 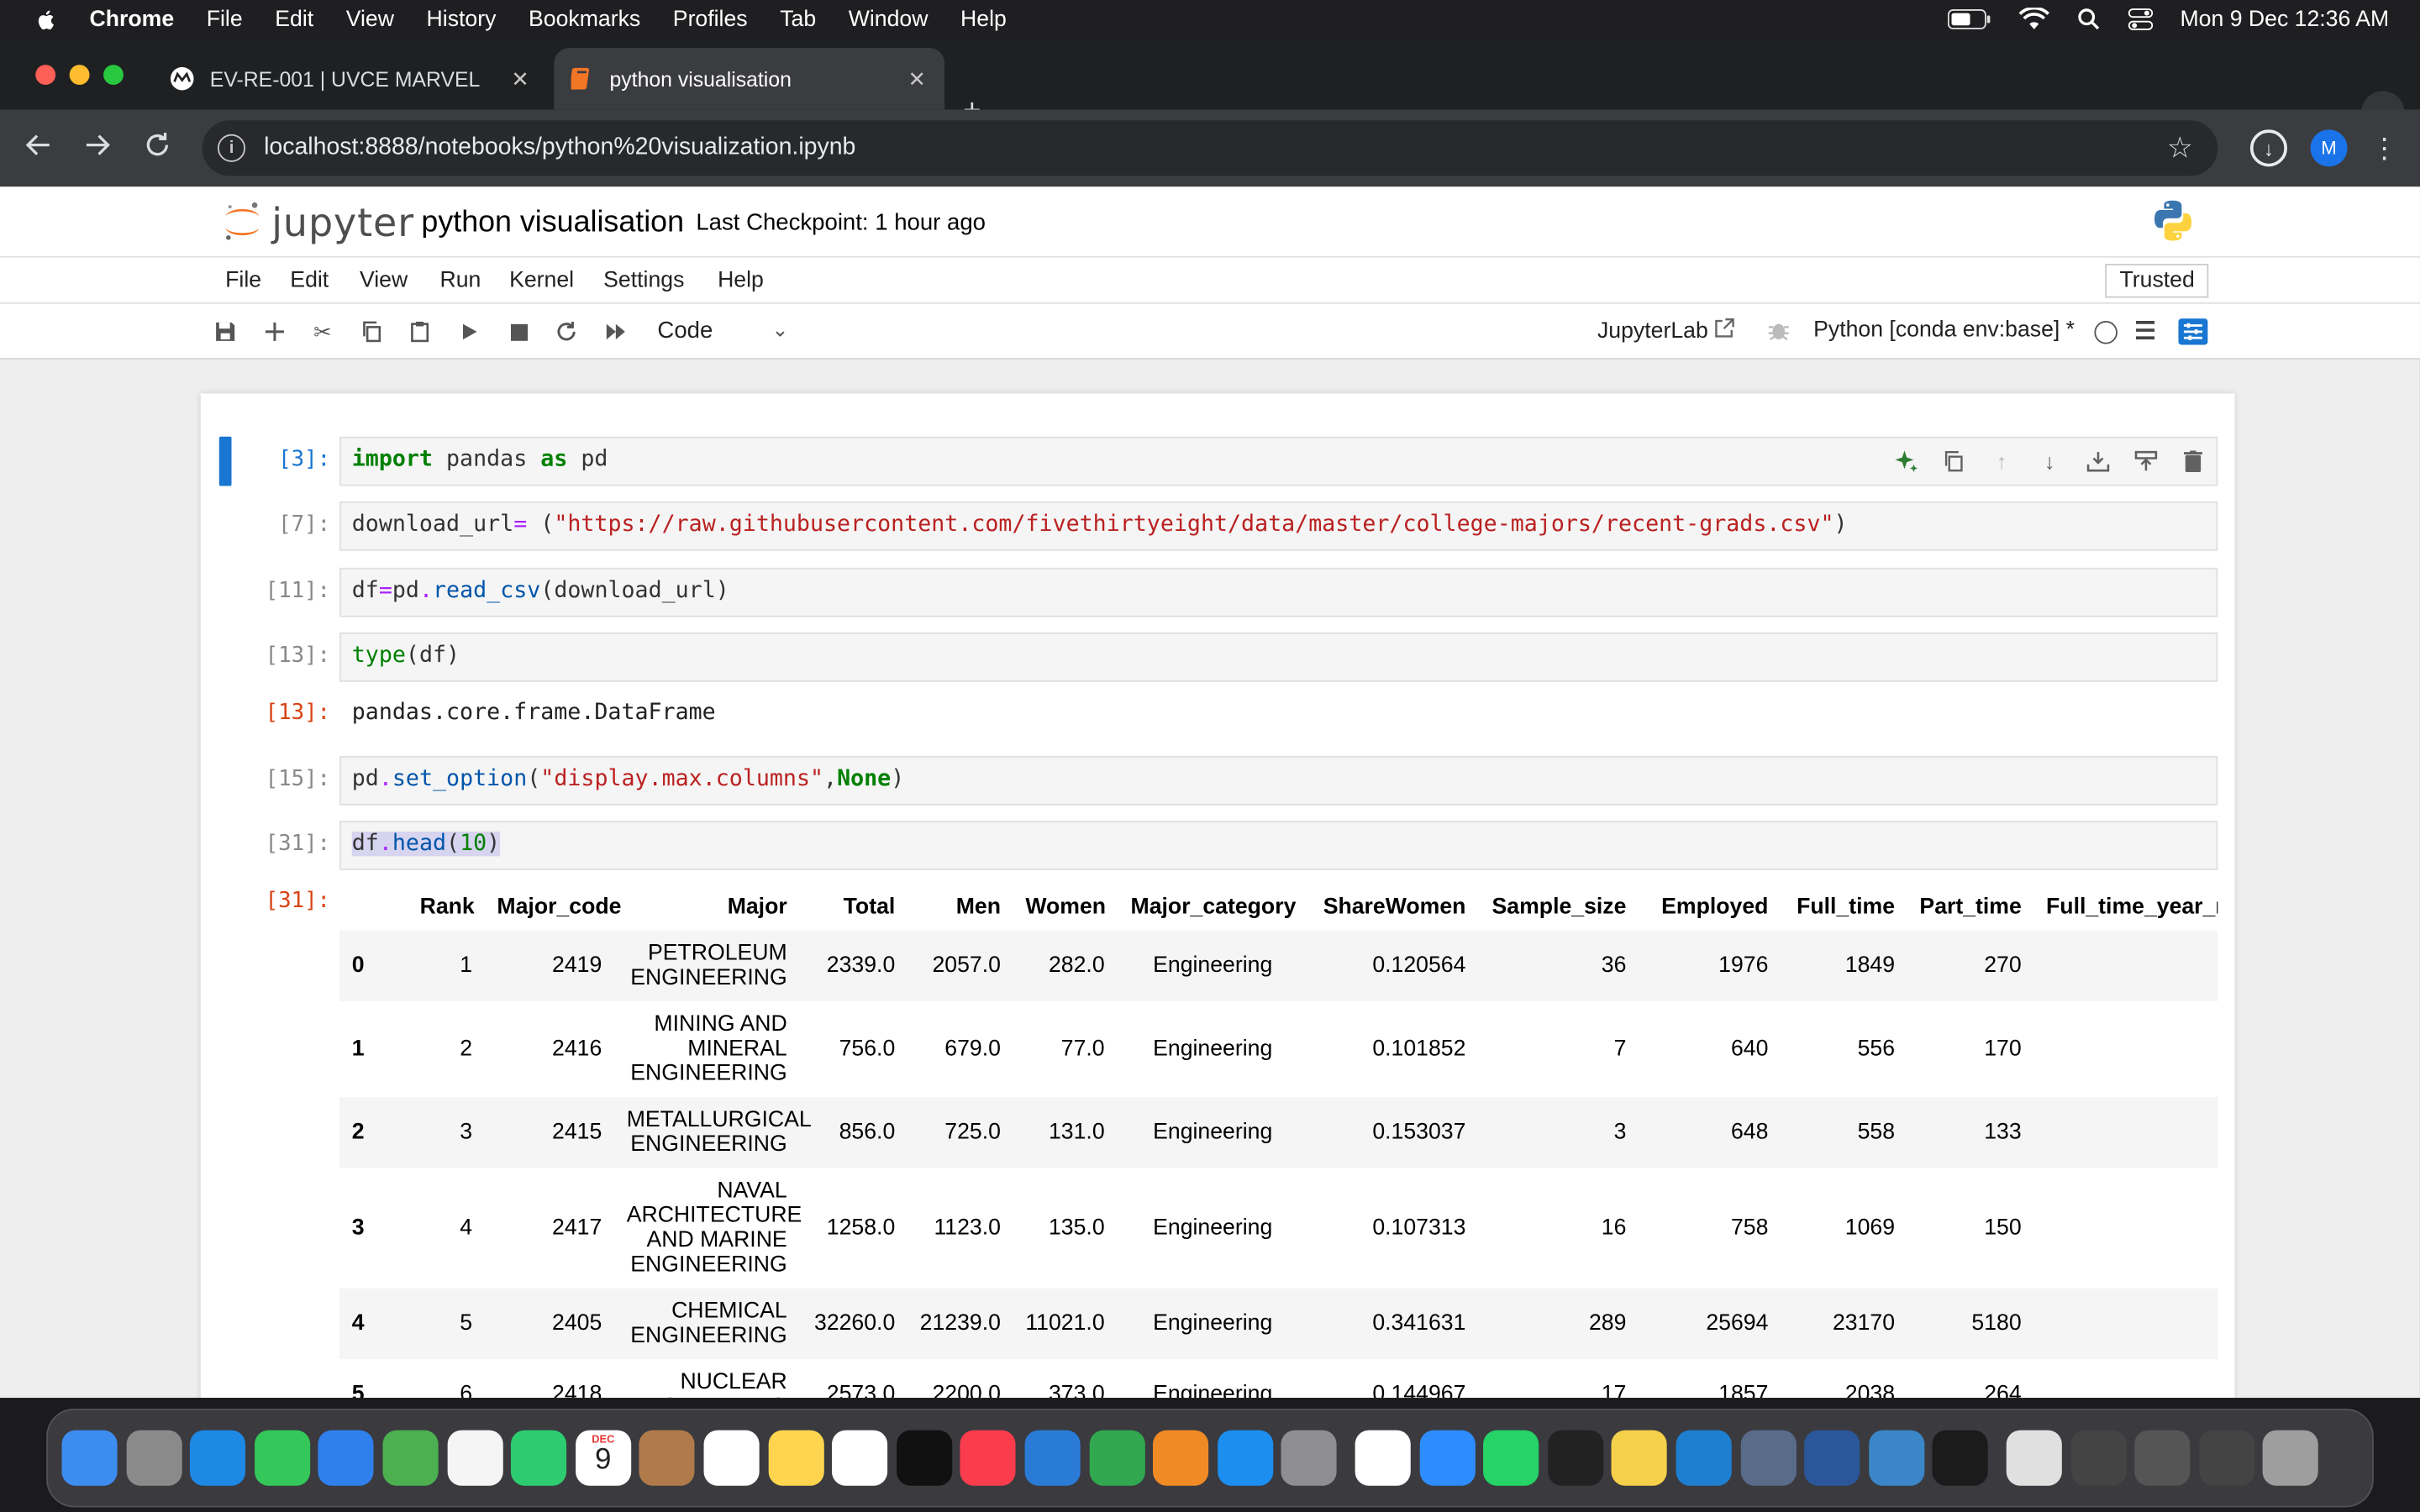 What do you see at coordinates (984, 19) in the screenshot?
I see `menu-help: Help` at bounding box center [984, 19].